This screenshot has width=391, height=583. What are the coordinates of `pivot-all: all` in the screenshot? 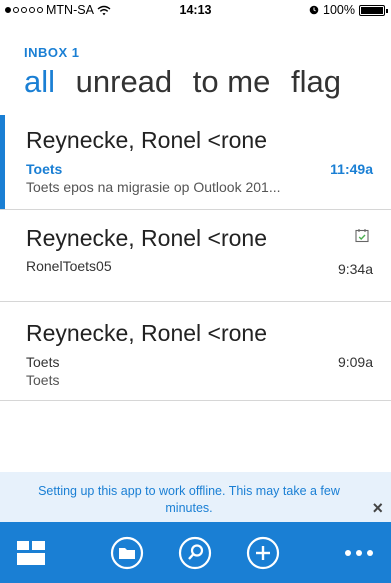 It's located at (39, 81).